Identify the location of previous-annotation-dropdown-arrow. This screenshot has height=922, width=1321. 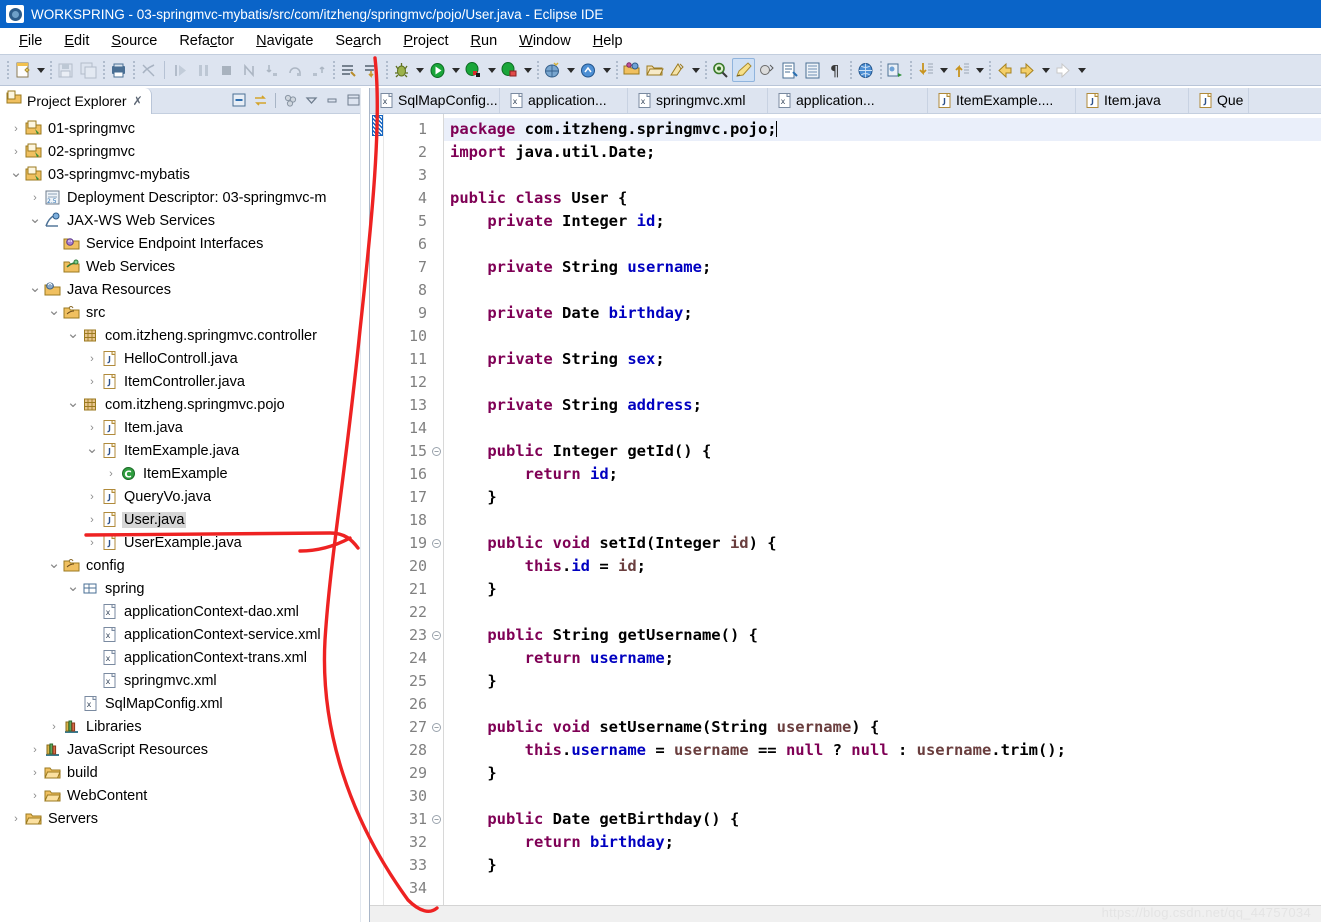
(979, 70).